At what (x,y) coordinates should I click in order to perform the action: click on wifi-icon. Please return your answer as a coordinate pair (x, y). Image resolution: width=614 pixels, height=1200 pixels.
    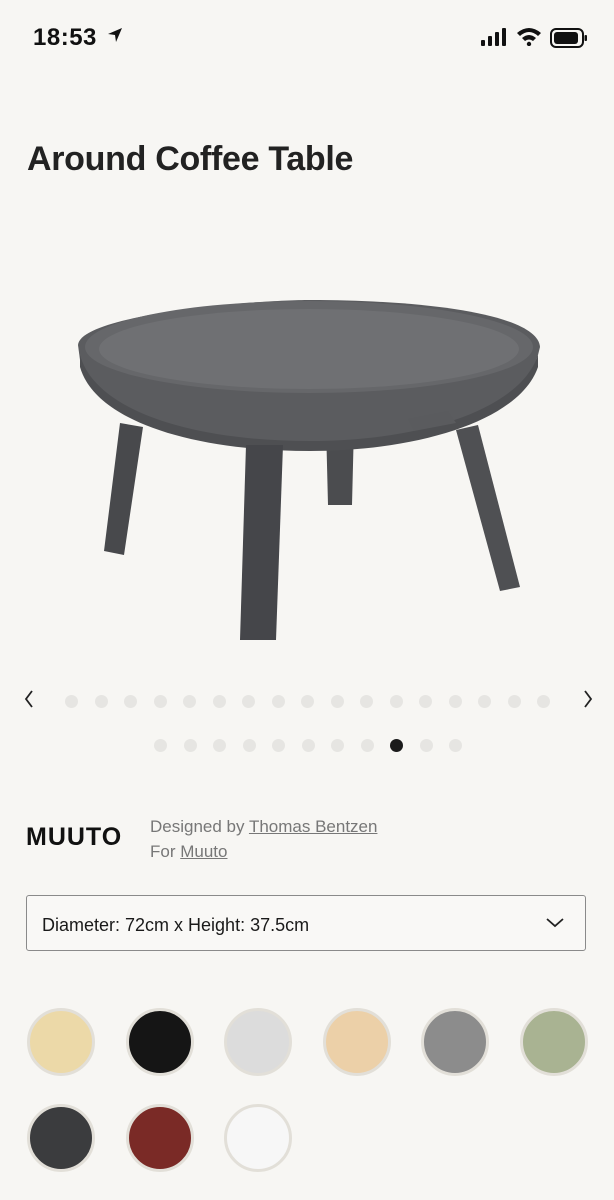
    Looking at the image, I should click on (529, 38).